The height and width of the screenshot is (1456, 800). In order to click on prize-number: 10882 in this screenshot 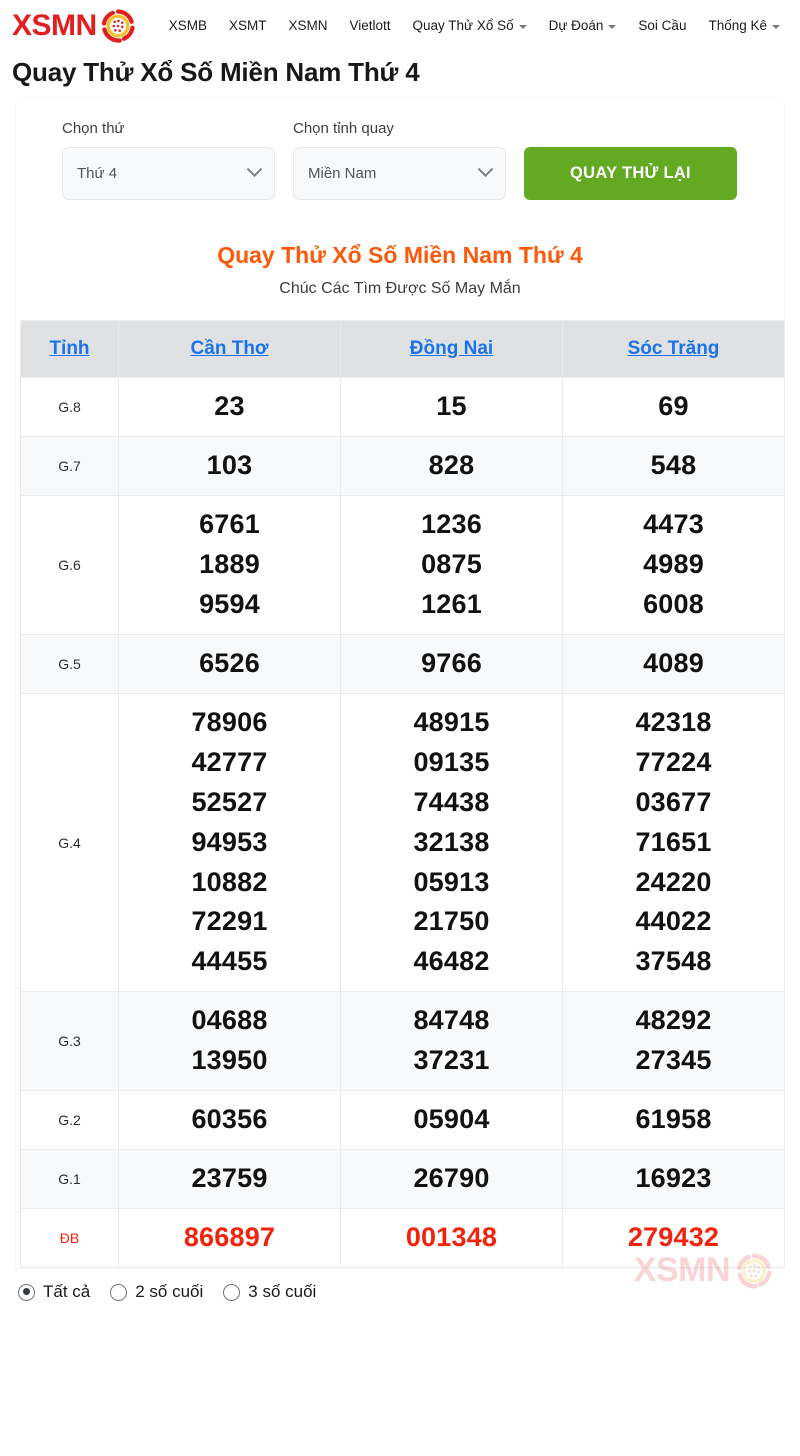, I will do `click(229, 881)`.